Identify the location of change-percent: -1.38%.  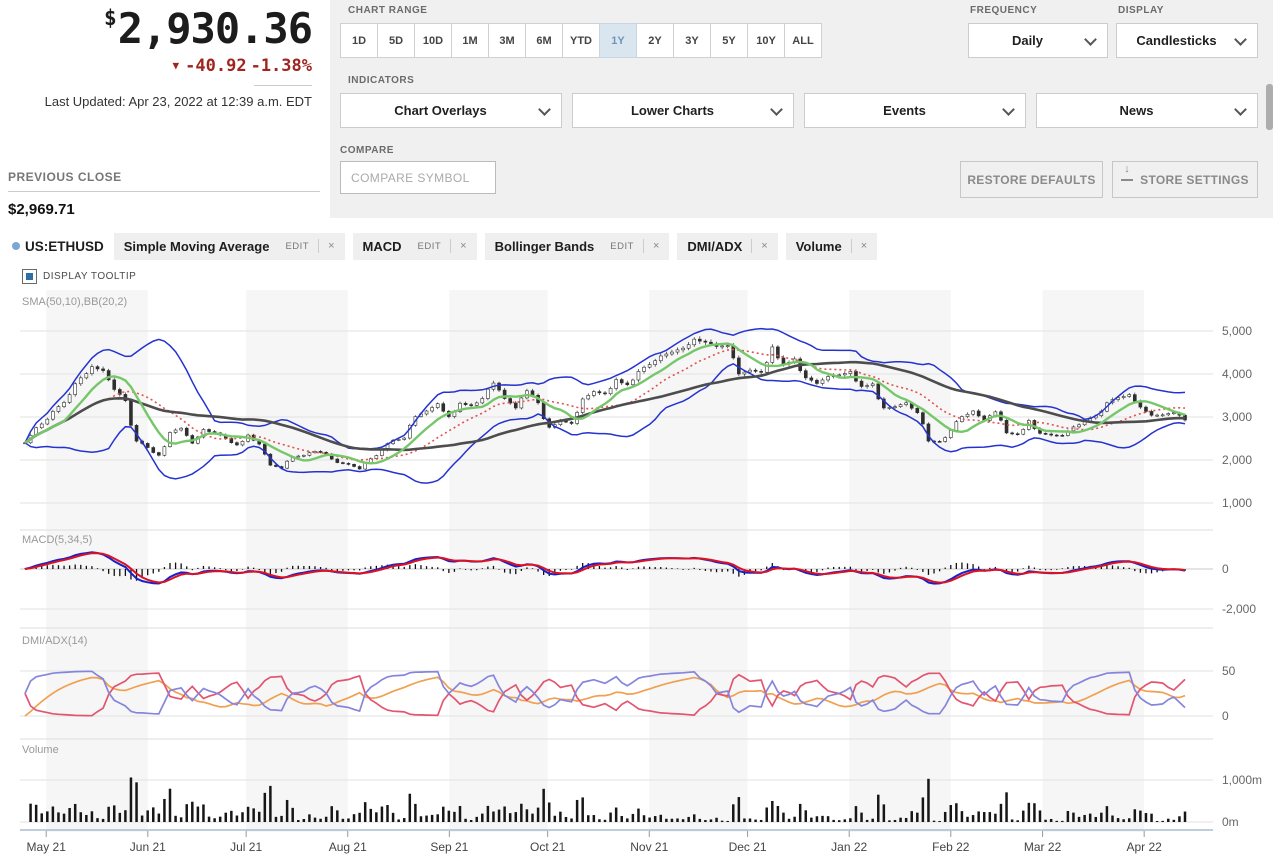
(281, 66).